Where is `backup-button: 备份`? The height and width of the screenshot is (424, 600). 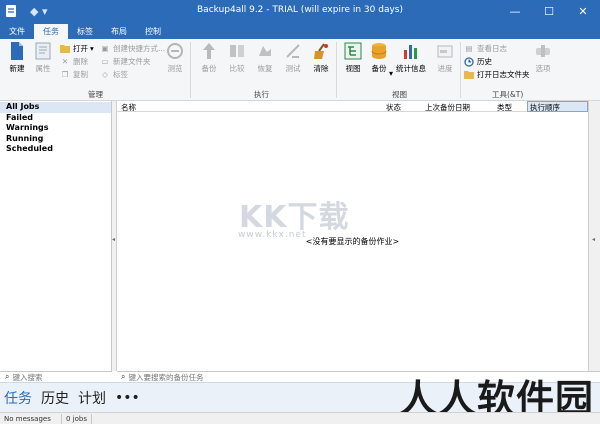
backup-button: 备份 is located at coordinates (209, 57).